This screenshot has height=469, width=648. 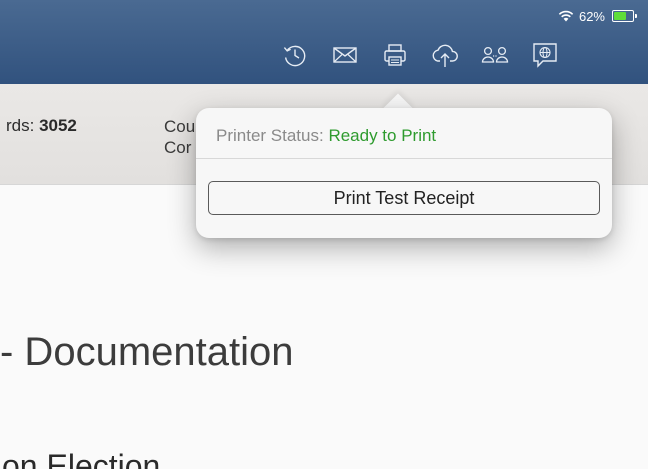 What do you see at coordinates (404, 198) in the screenshot?
I see `print-test-receipt-button: Print Test Receipt` at bounding box center [404, 198].